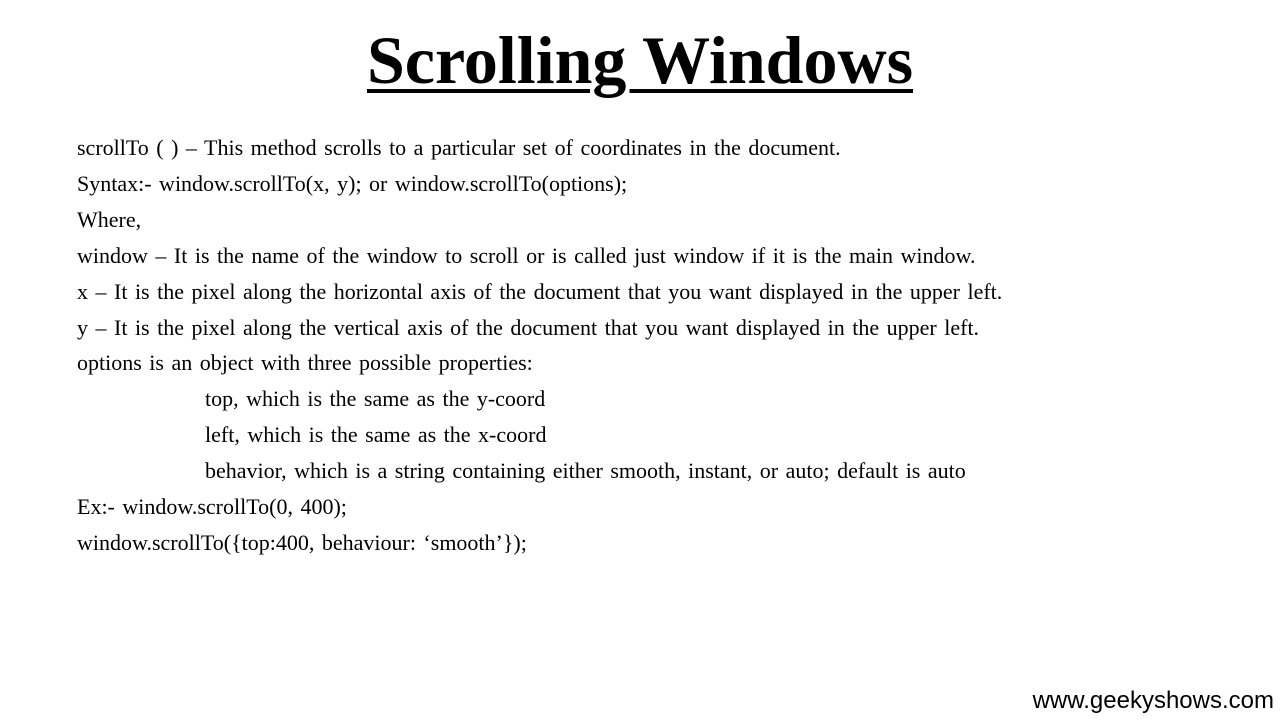  I want to click on where-label: Where,, so click(109, 219).